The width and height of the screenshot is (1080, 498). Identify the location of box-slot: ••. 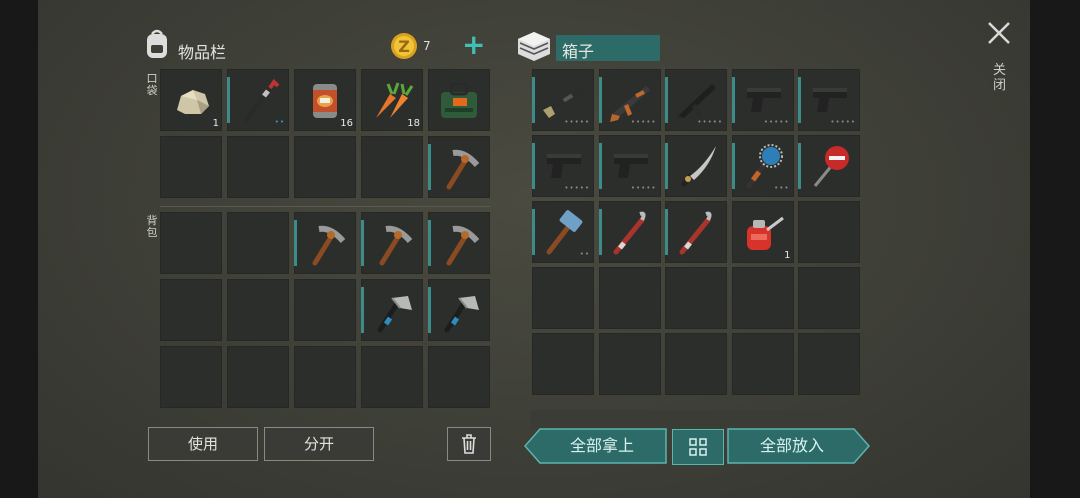
(563, 232).